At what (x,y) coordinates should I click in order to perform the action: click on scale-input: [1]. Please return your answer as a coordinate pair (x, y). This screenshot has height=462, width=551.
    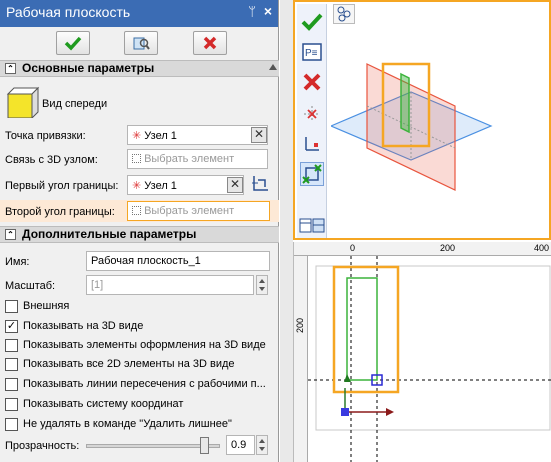
    Looking at the image, I should click on (170, 285).